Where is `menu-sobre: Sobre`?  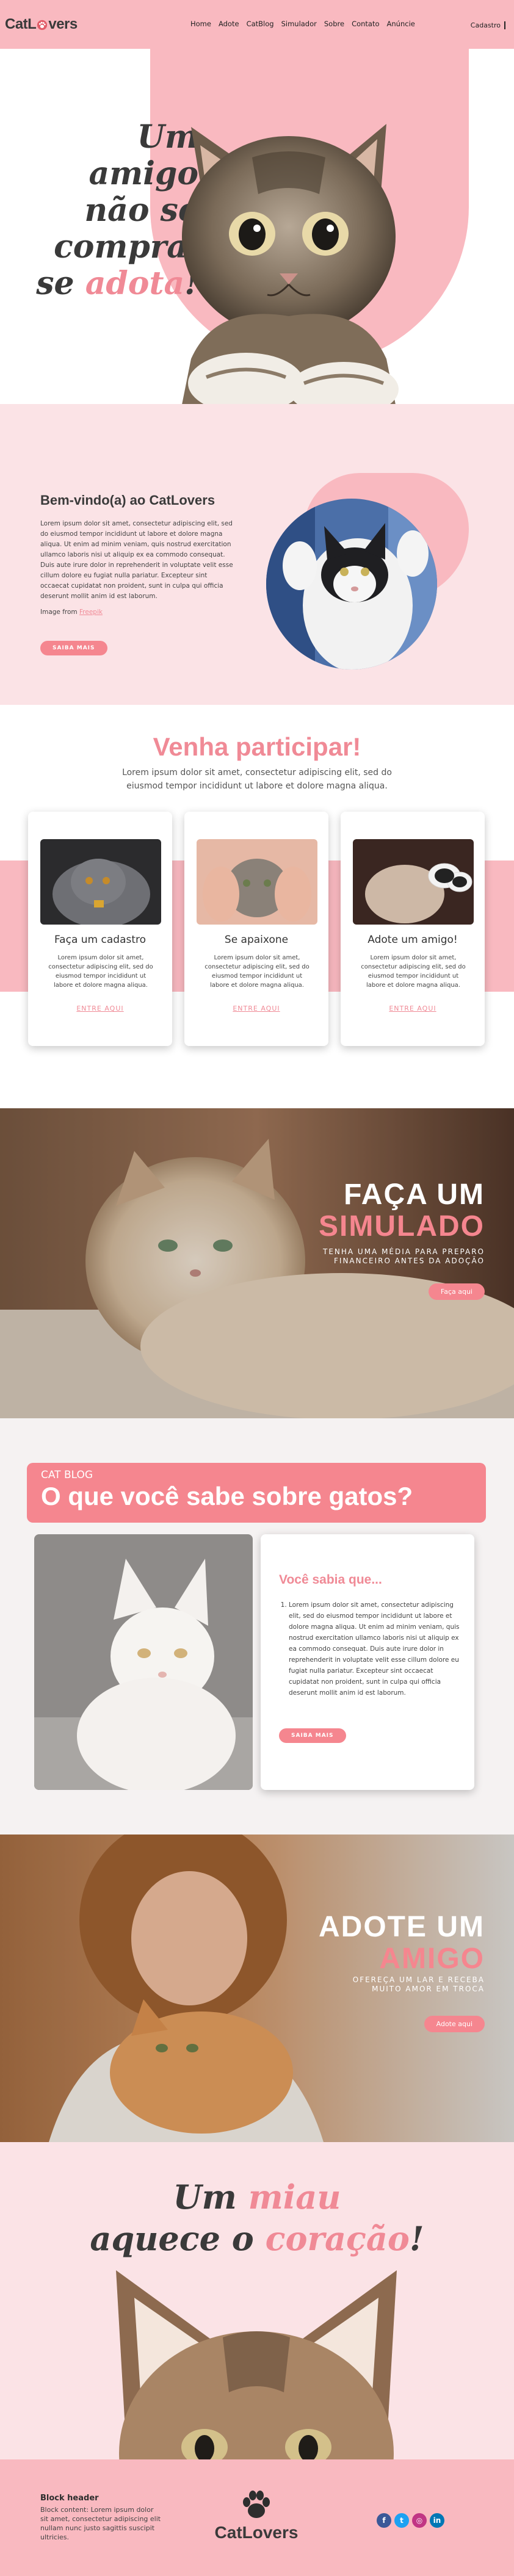 menu-sobre: Sobre is located at coordinates (334, 24).